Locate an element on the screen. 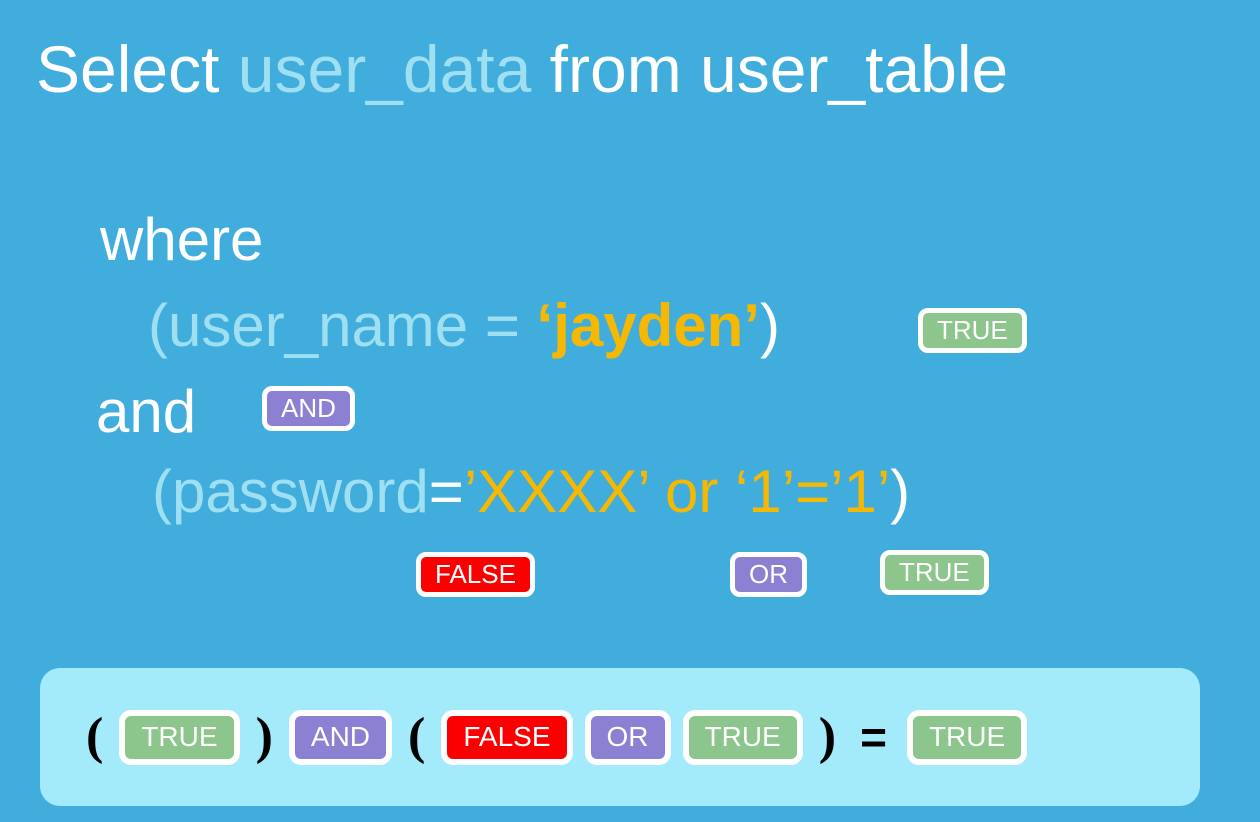 The image size is (1260, 822). summary-badge-true-1: TRUE is located at coordinates (179, 737).